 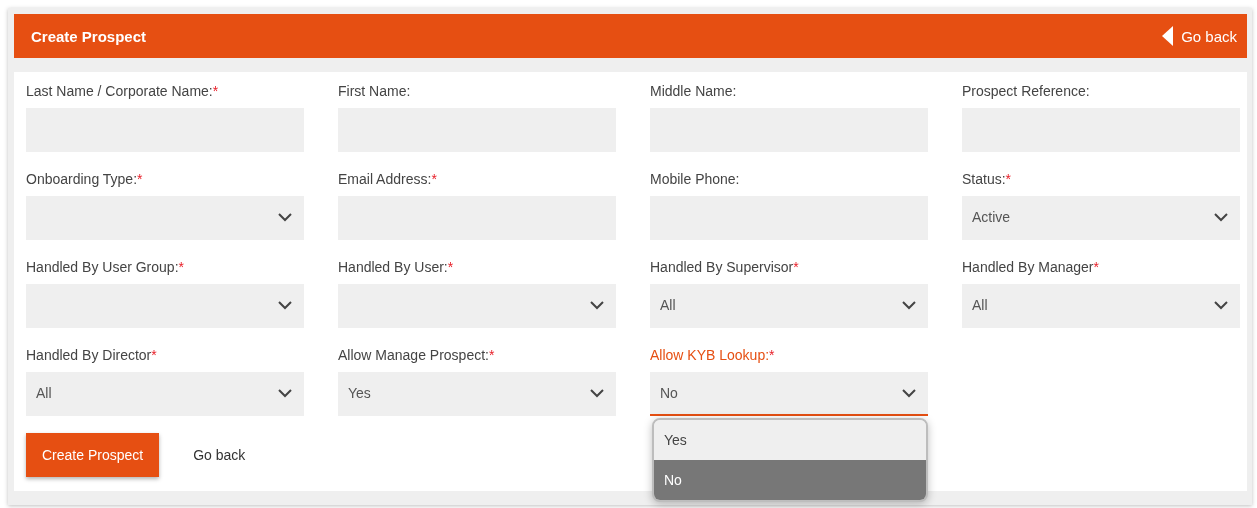 I want to click on field-label: Allow Manage Prospect:*, so click(x=417, y=355).